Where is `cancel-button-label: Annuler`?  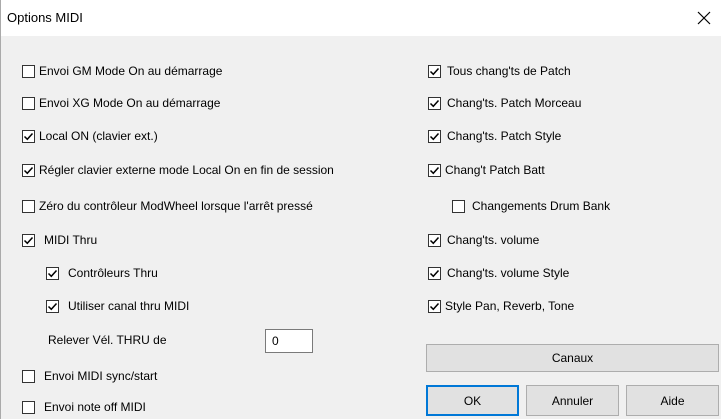
cancel-button-label: Annuler is located at coordinates (572, 400).